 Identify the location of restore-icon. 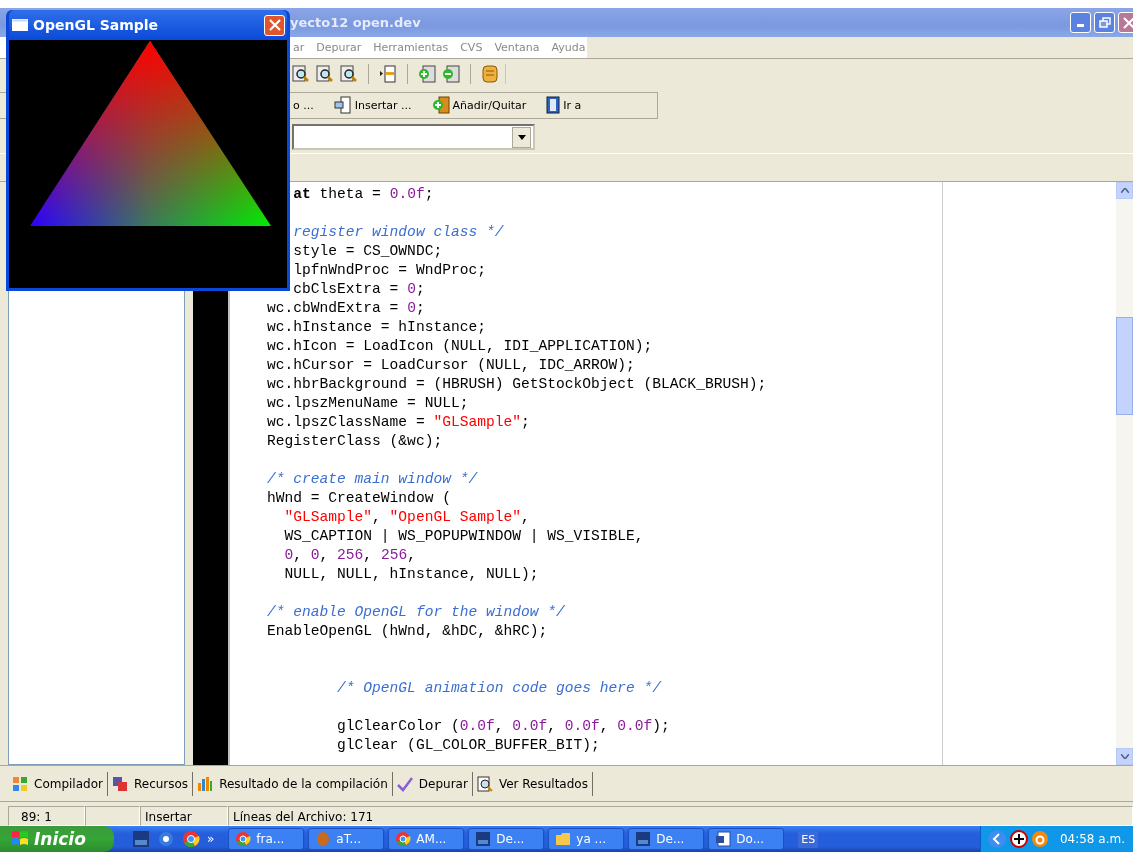
(1104, 22).